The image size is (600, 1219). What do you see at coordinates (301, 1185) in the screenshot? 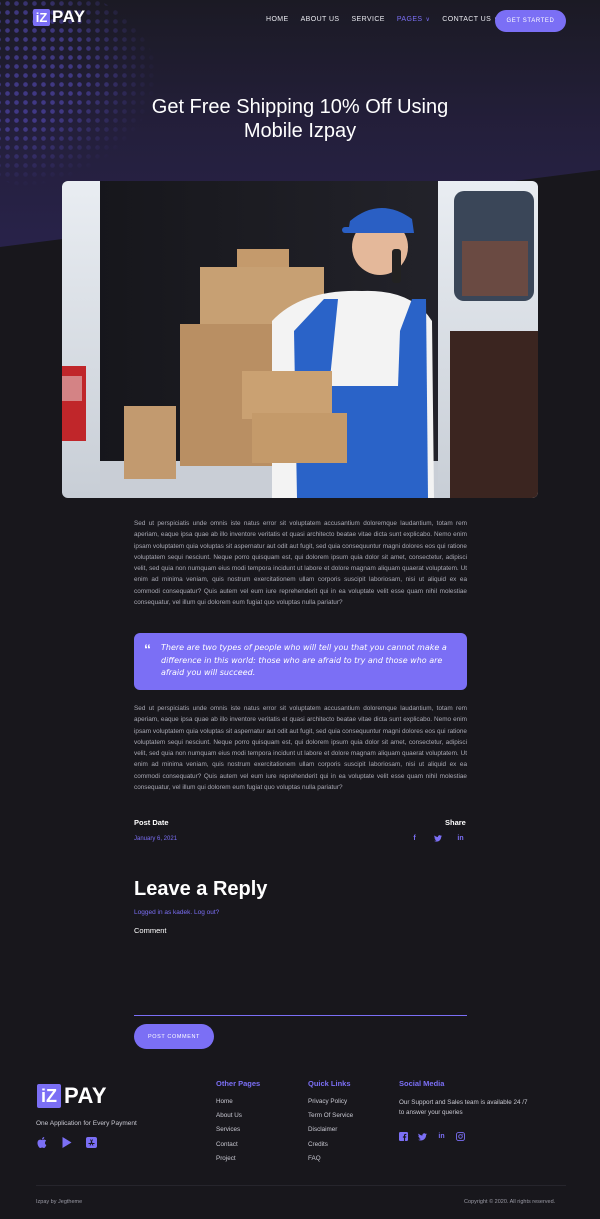
I see `footer-divider` at bounding box center [301, 1185].